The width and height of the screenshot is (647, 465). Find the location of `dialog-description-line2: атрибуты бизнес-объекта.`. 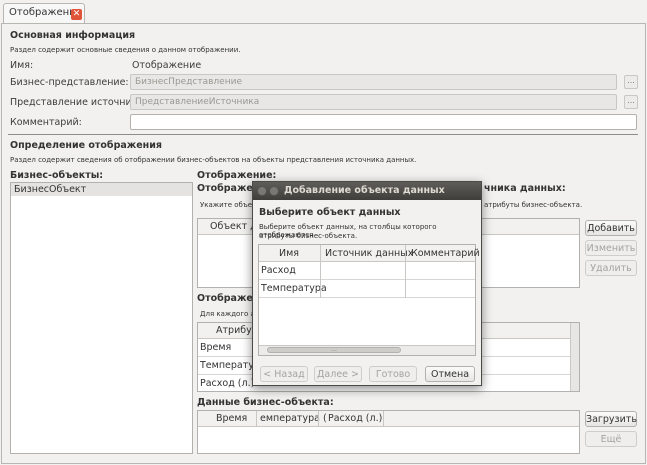

dialog-description-line2: атрибуты бизнес-объекта. is located at coordinates (308, 236).